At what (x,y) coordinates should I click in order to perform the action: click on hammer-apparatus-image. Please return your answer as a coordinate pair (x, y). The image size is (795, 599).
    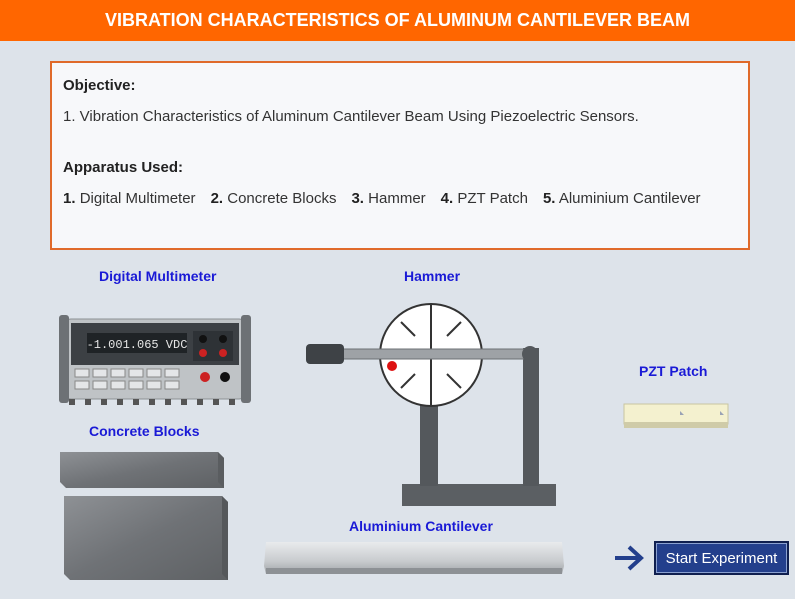
    Looking at the image, I should click on (429, 404).